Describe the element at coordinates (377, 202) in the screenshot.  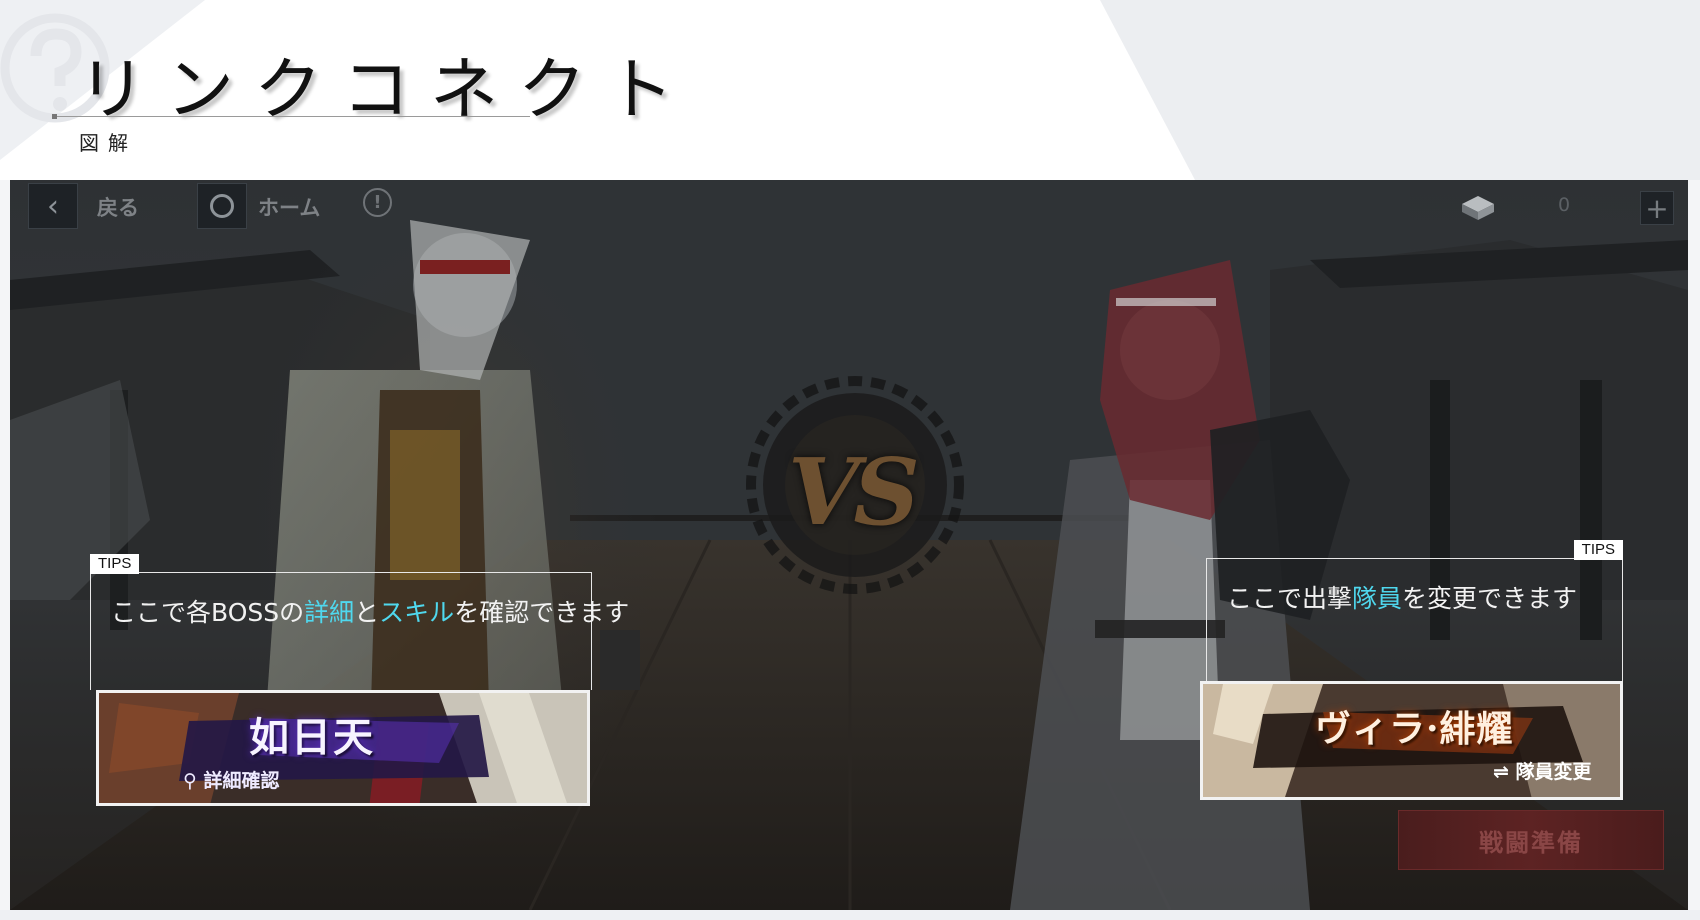
I see `info-icon: !` at that location.